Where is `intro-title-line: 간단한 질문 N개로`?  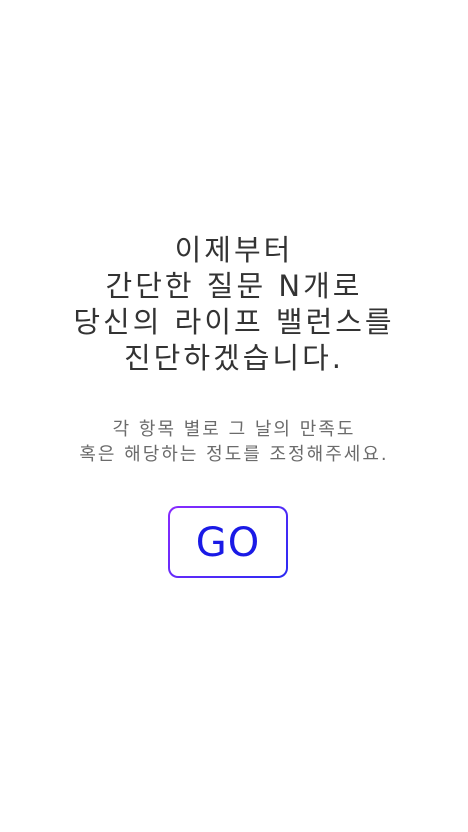 intro-title-line: 간단한 질문 N개로 is located at coordinates (234, 286).